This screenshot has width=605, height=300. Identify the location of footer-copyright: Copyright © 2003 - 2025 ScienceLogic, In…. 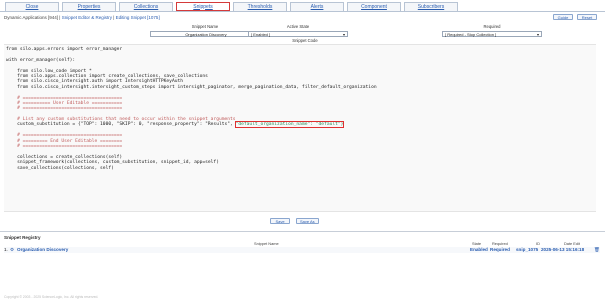
(51, 297).